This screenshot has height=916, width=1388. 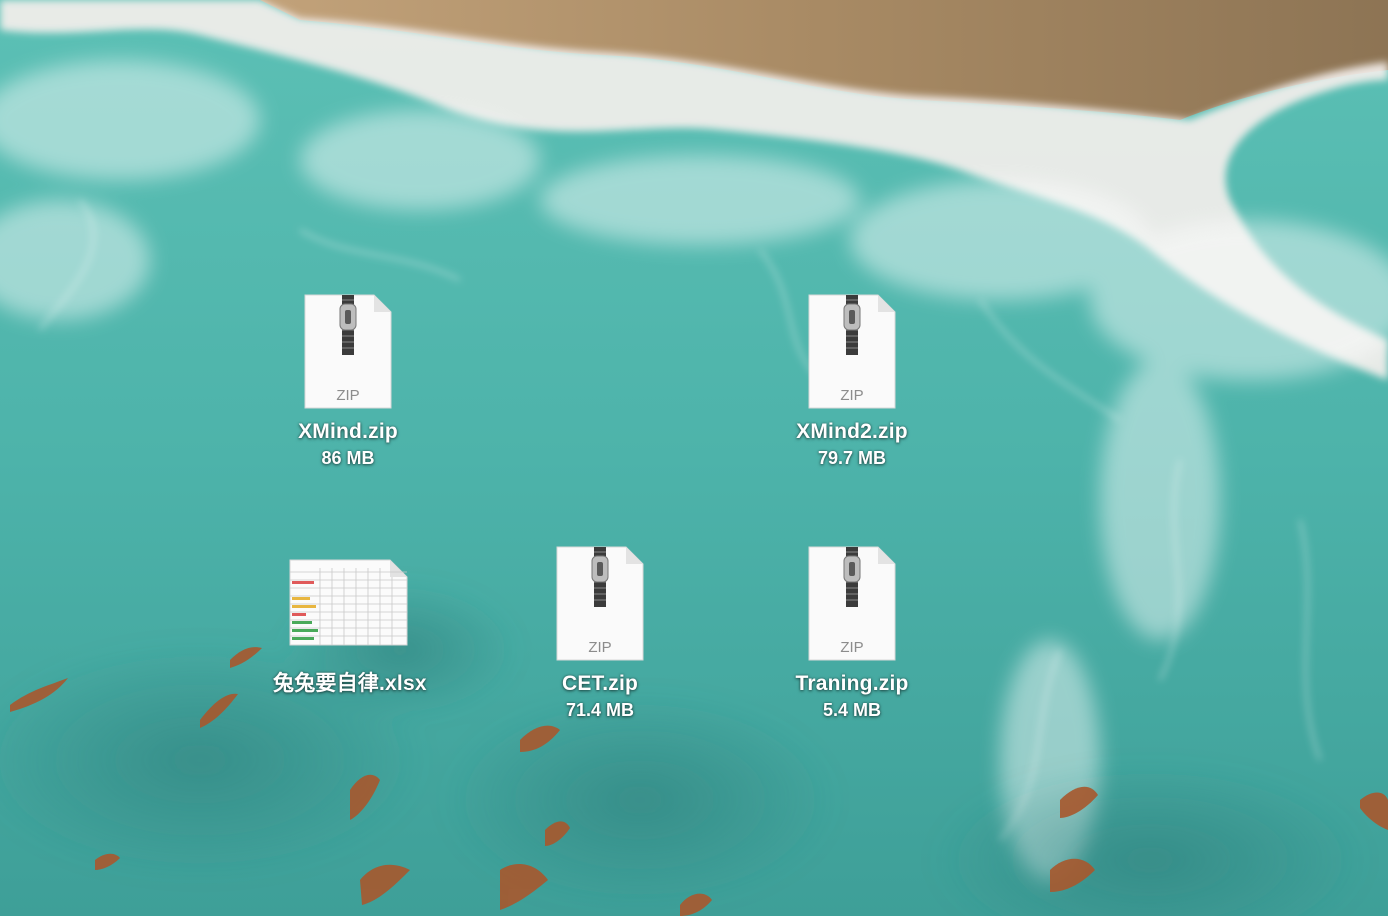 What do you see at coordinates (348, 602) in the screenshot?
I see `spreadsheet-icon` at bounding box center [348, 602].